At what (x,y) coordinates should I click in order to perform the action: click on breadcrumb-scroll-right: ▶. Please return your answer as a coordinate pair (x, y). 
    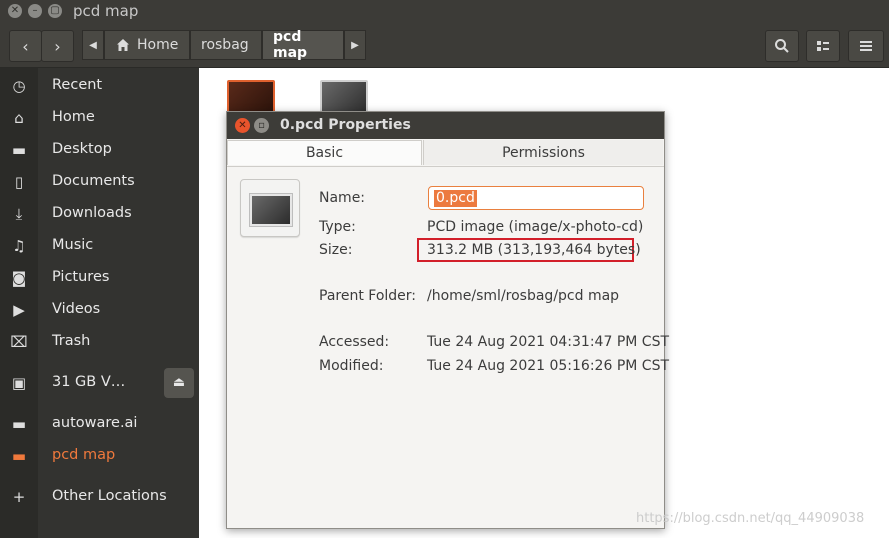
    Looking at the image, I should click on (355, 45).